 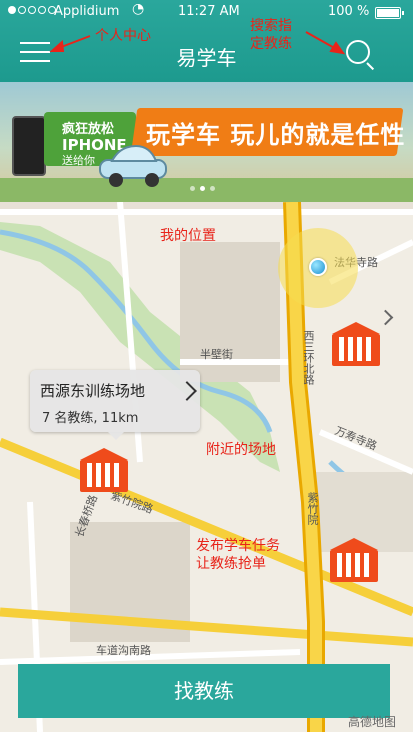 I want to click on chevron-right-icon, so click(x=187, y=391).